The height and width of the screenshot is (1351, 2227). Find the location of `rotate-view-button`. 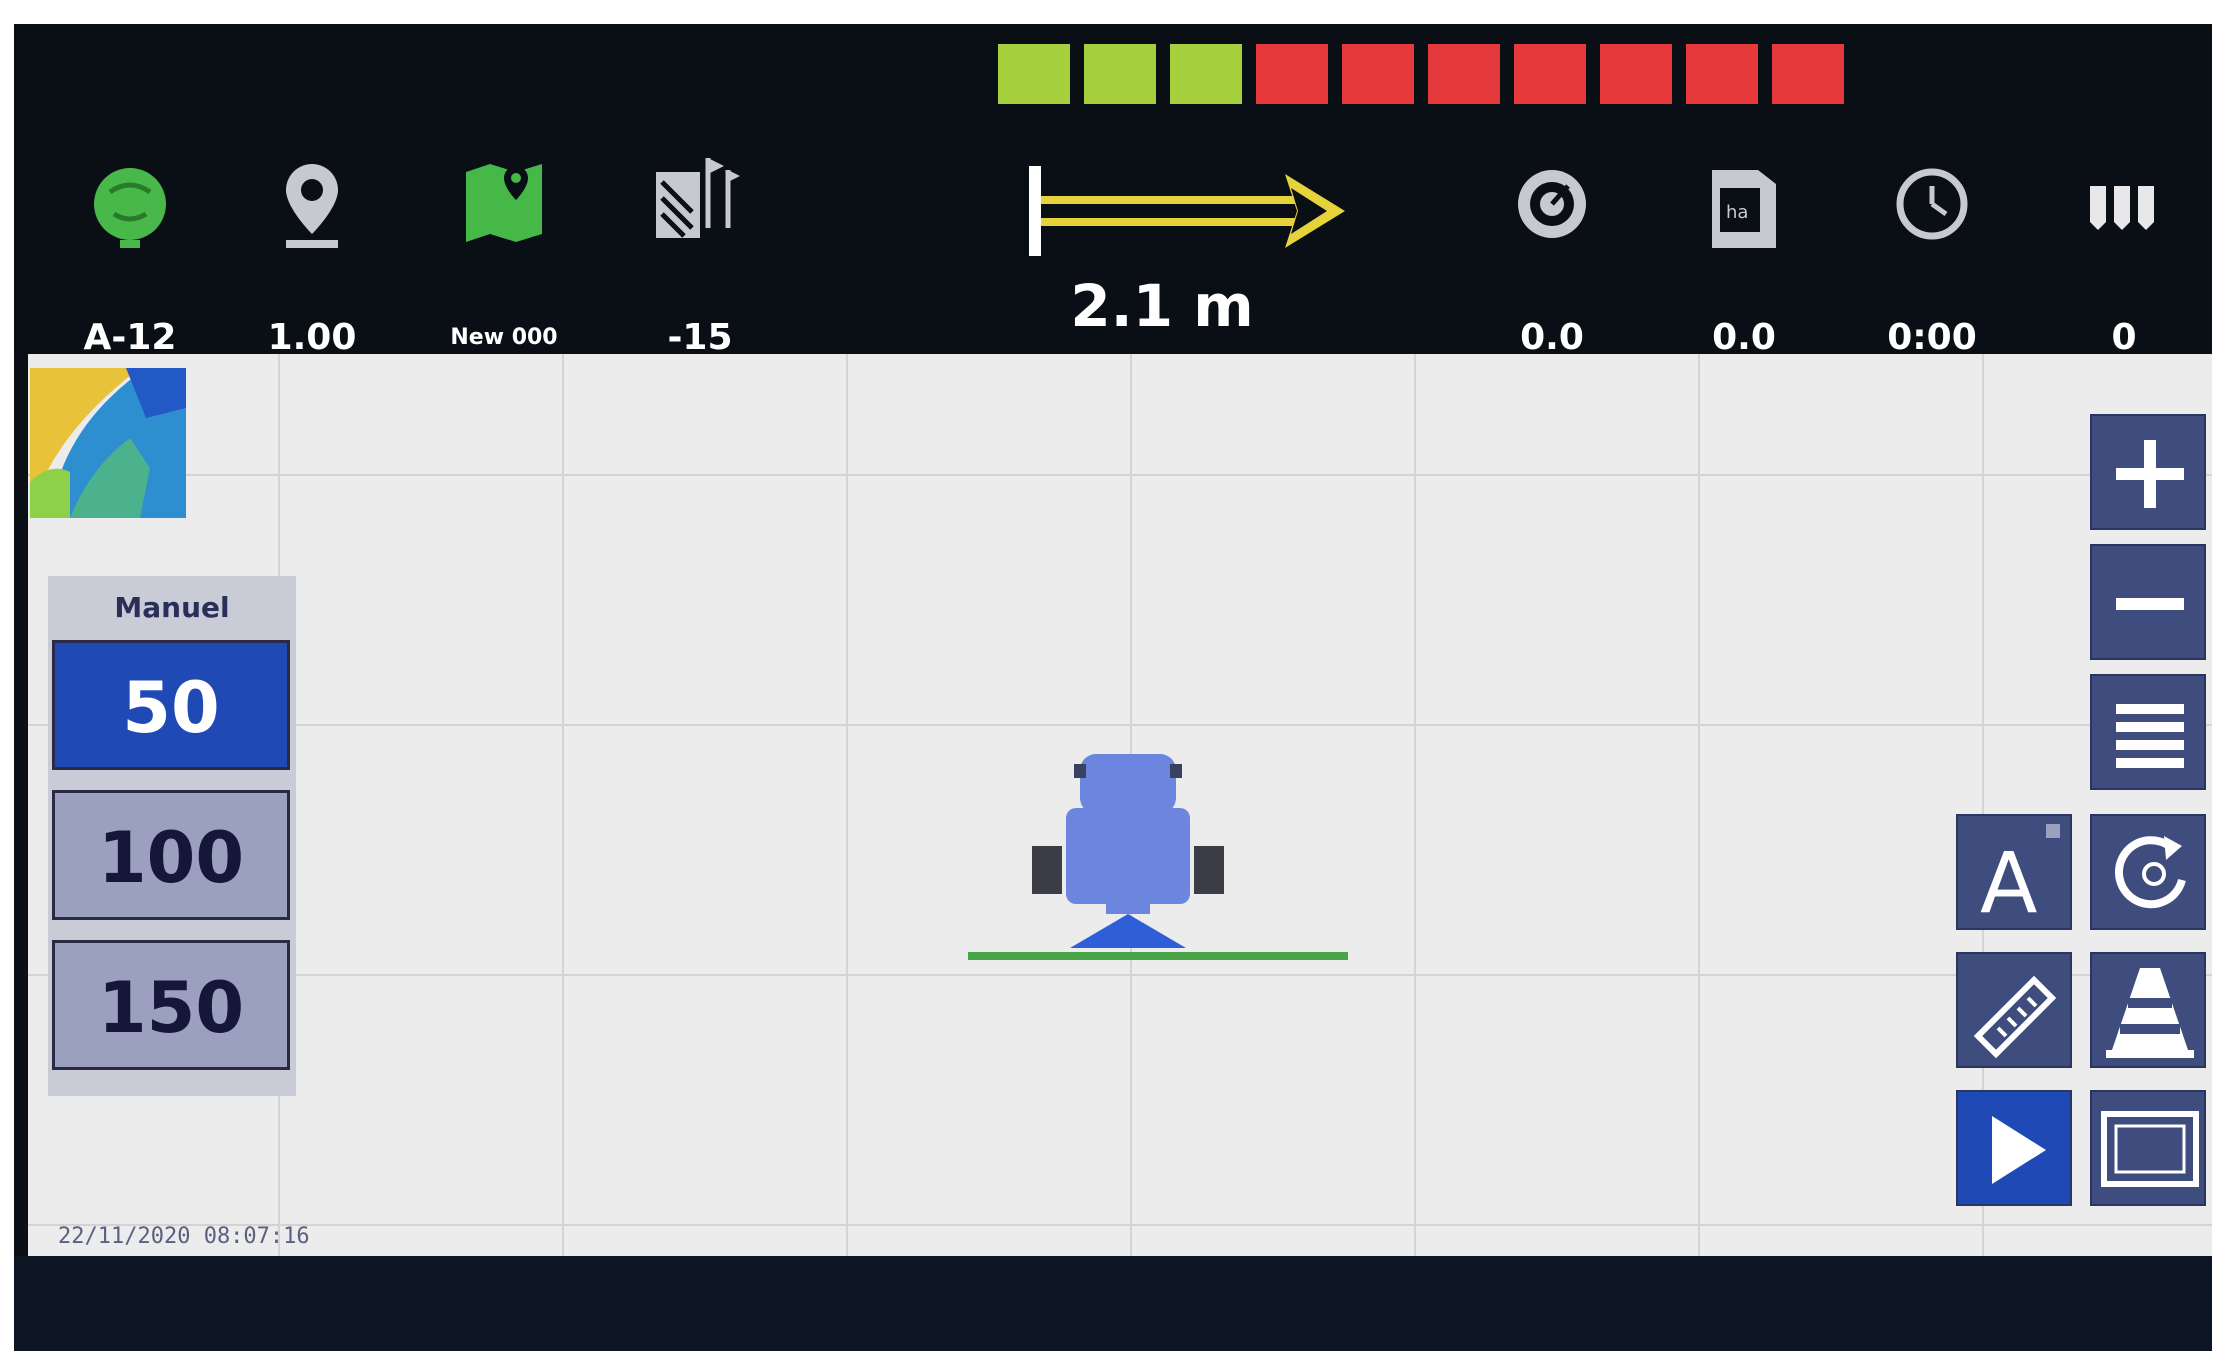

rotate-view-button is located at coordinates (2148, 872).